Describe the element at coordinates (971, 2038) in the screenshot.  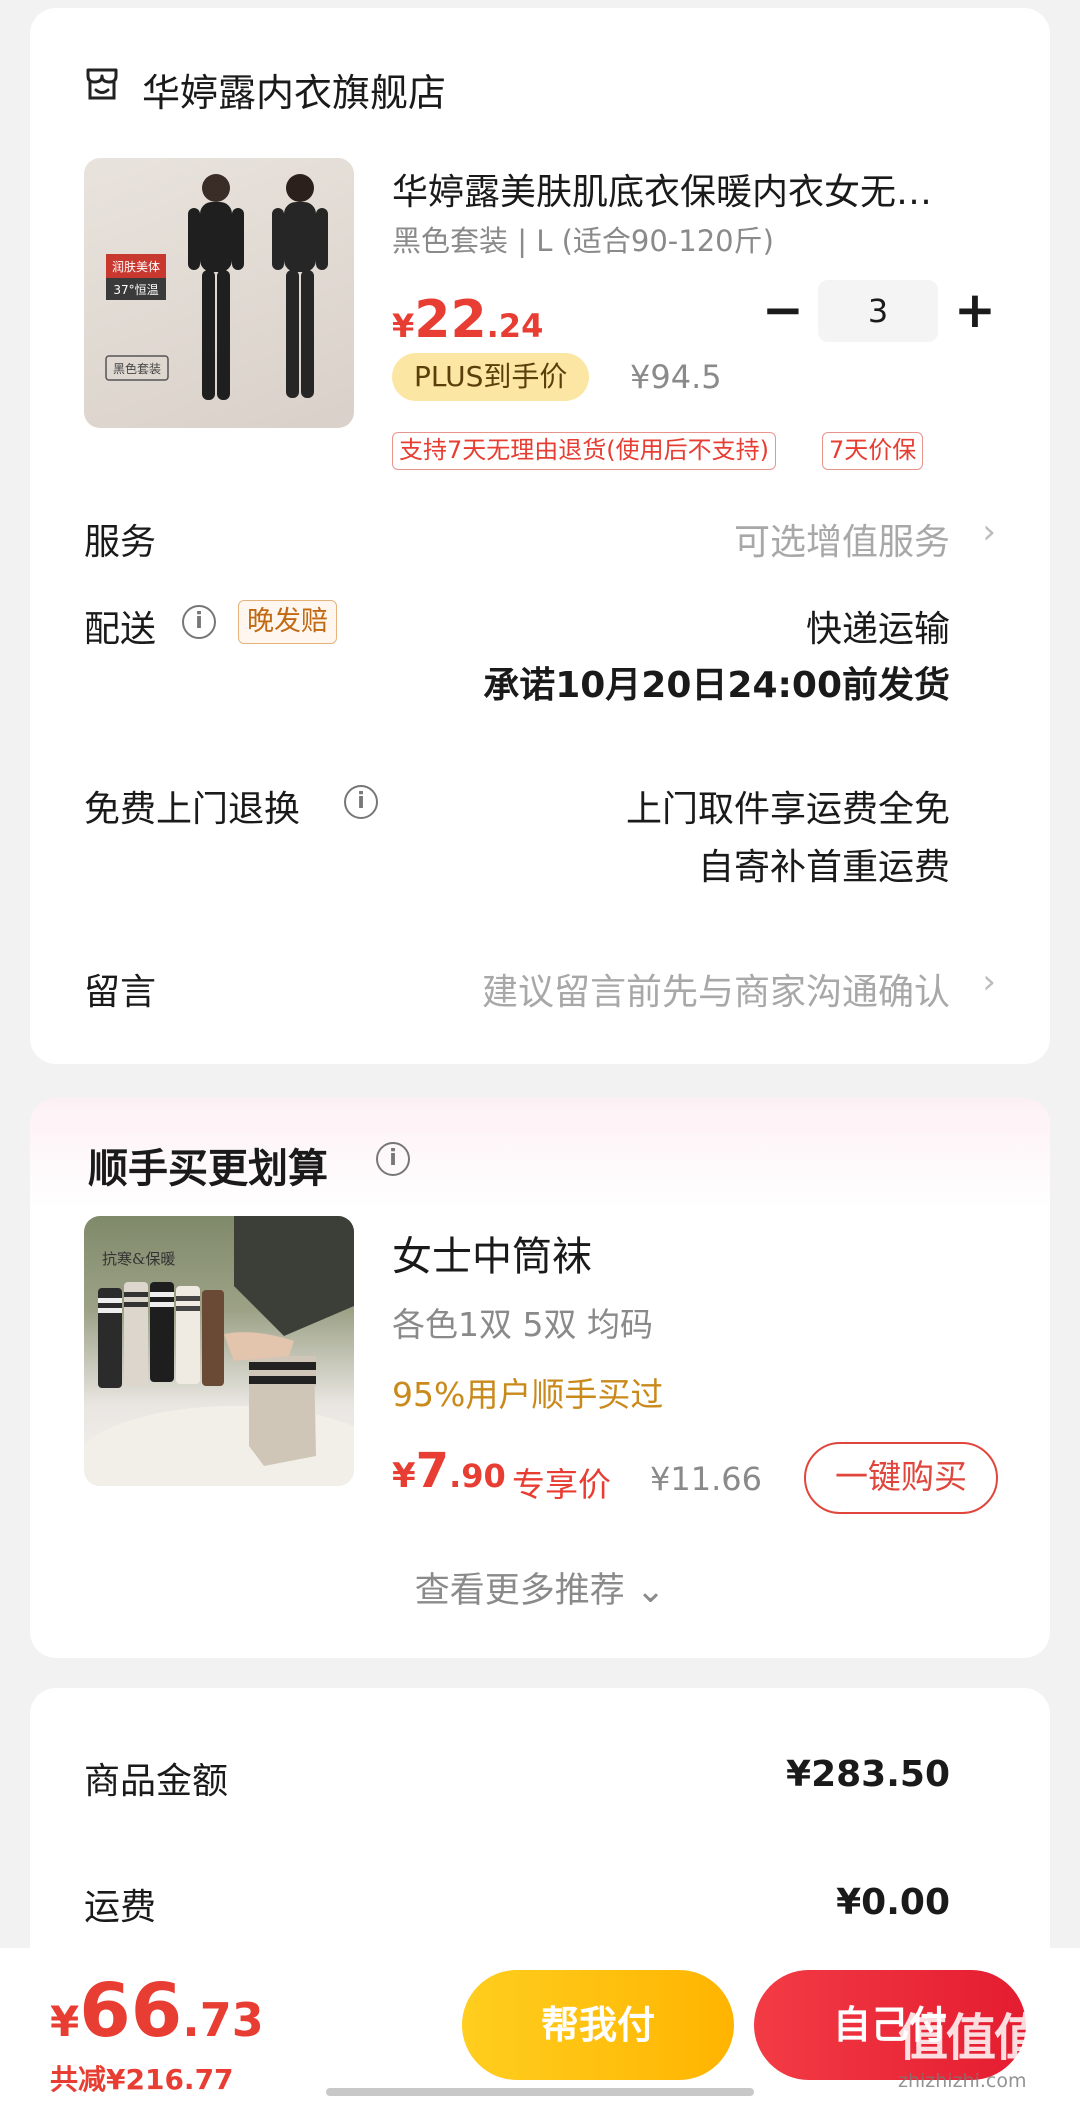
I see `watermark-logo: 值值值` at that location.